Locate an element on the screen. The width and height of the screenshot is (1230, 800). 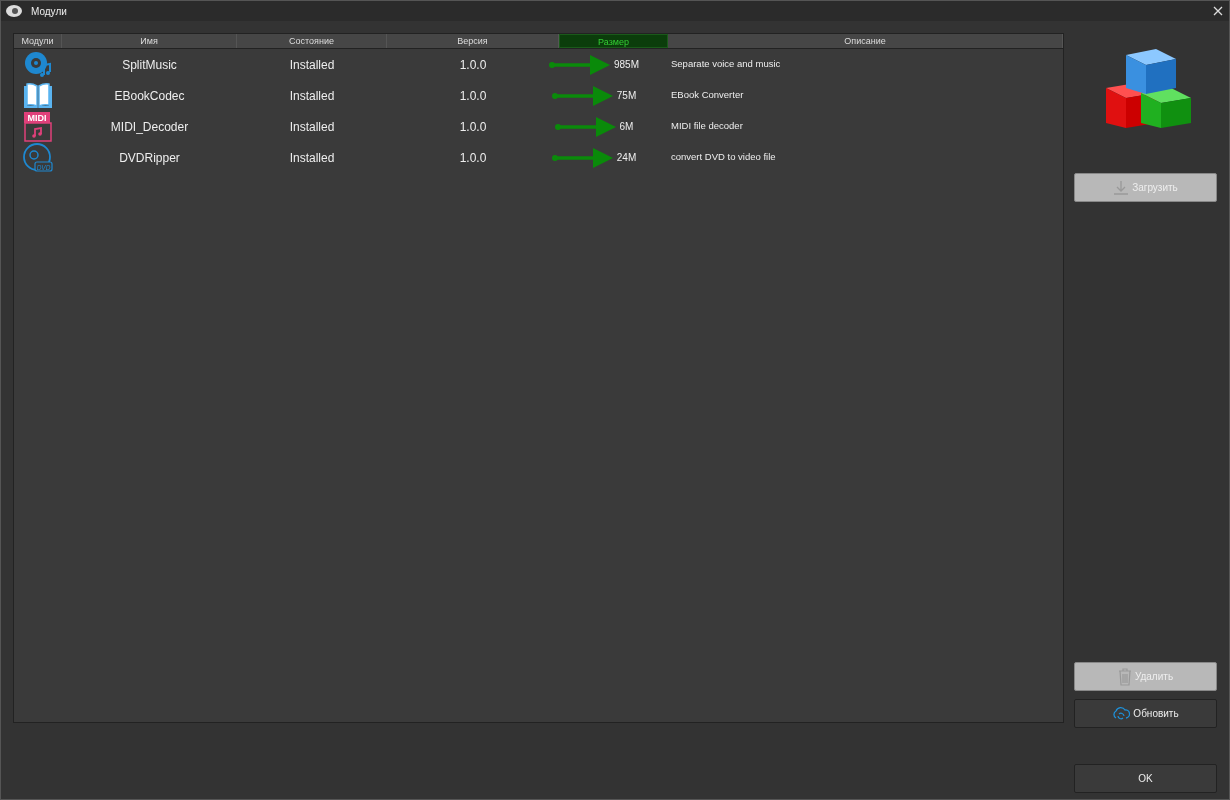
disc-music-icon is located at coordinates (38, 64).